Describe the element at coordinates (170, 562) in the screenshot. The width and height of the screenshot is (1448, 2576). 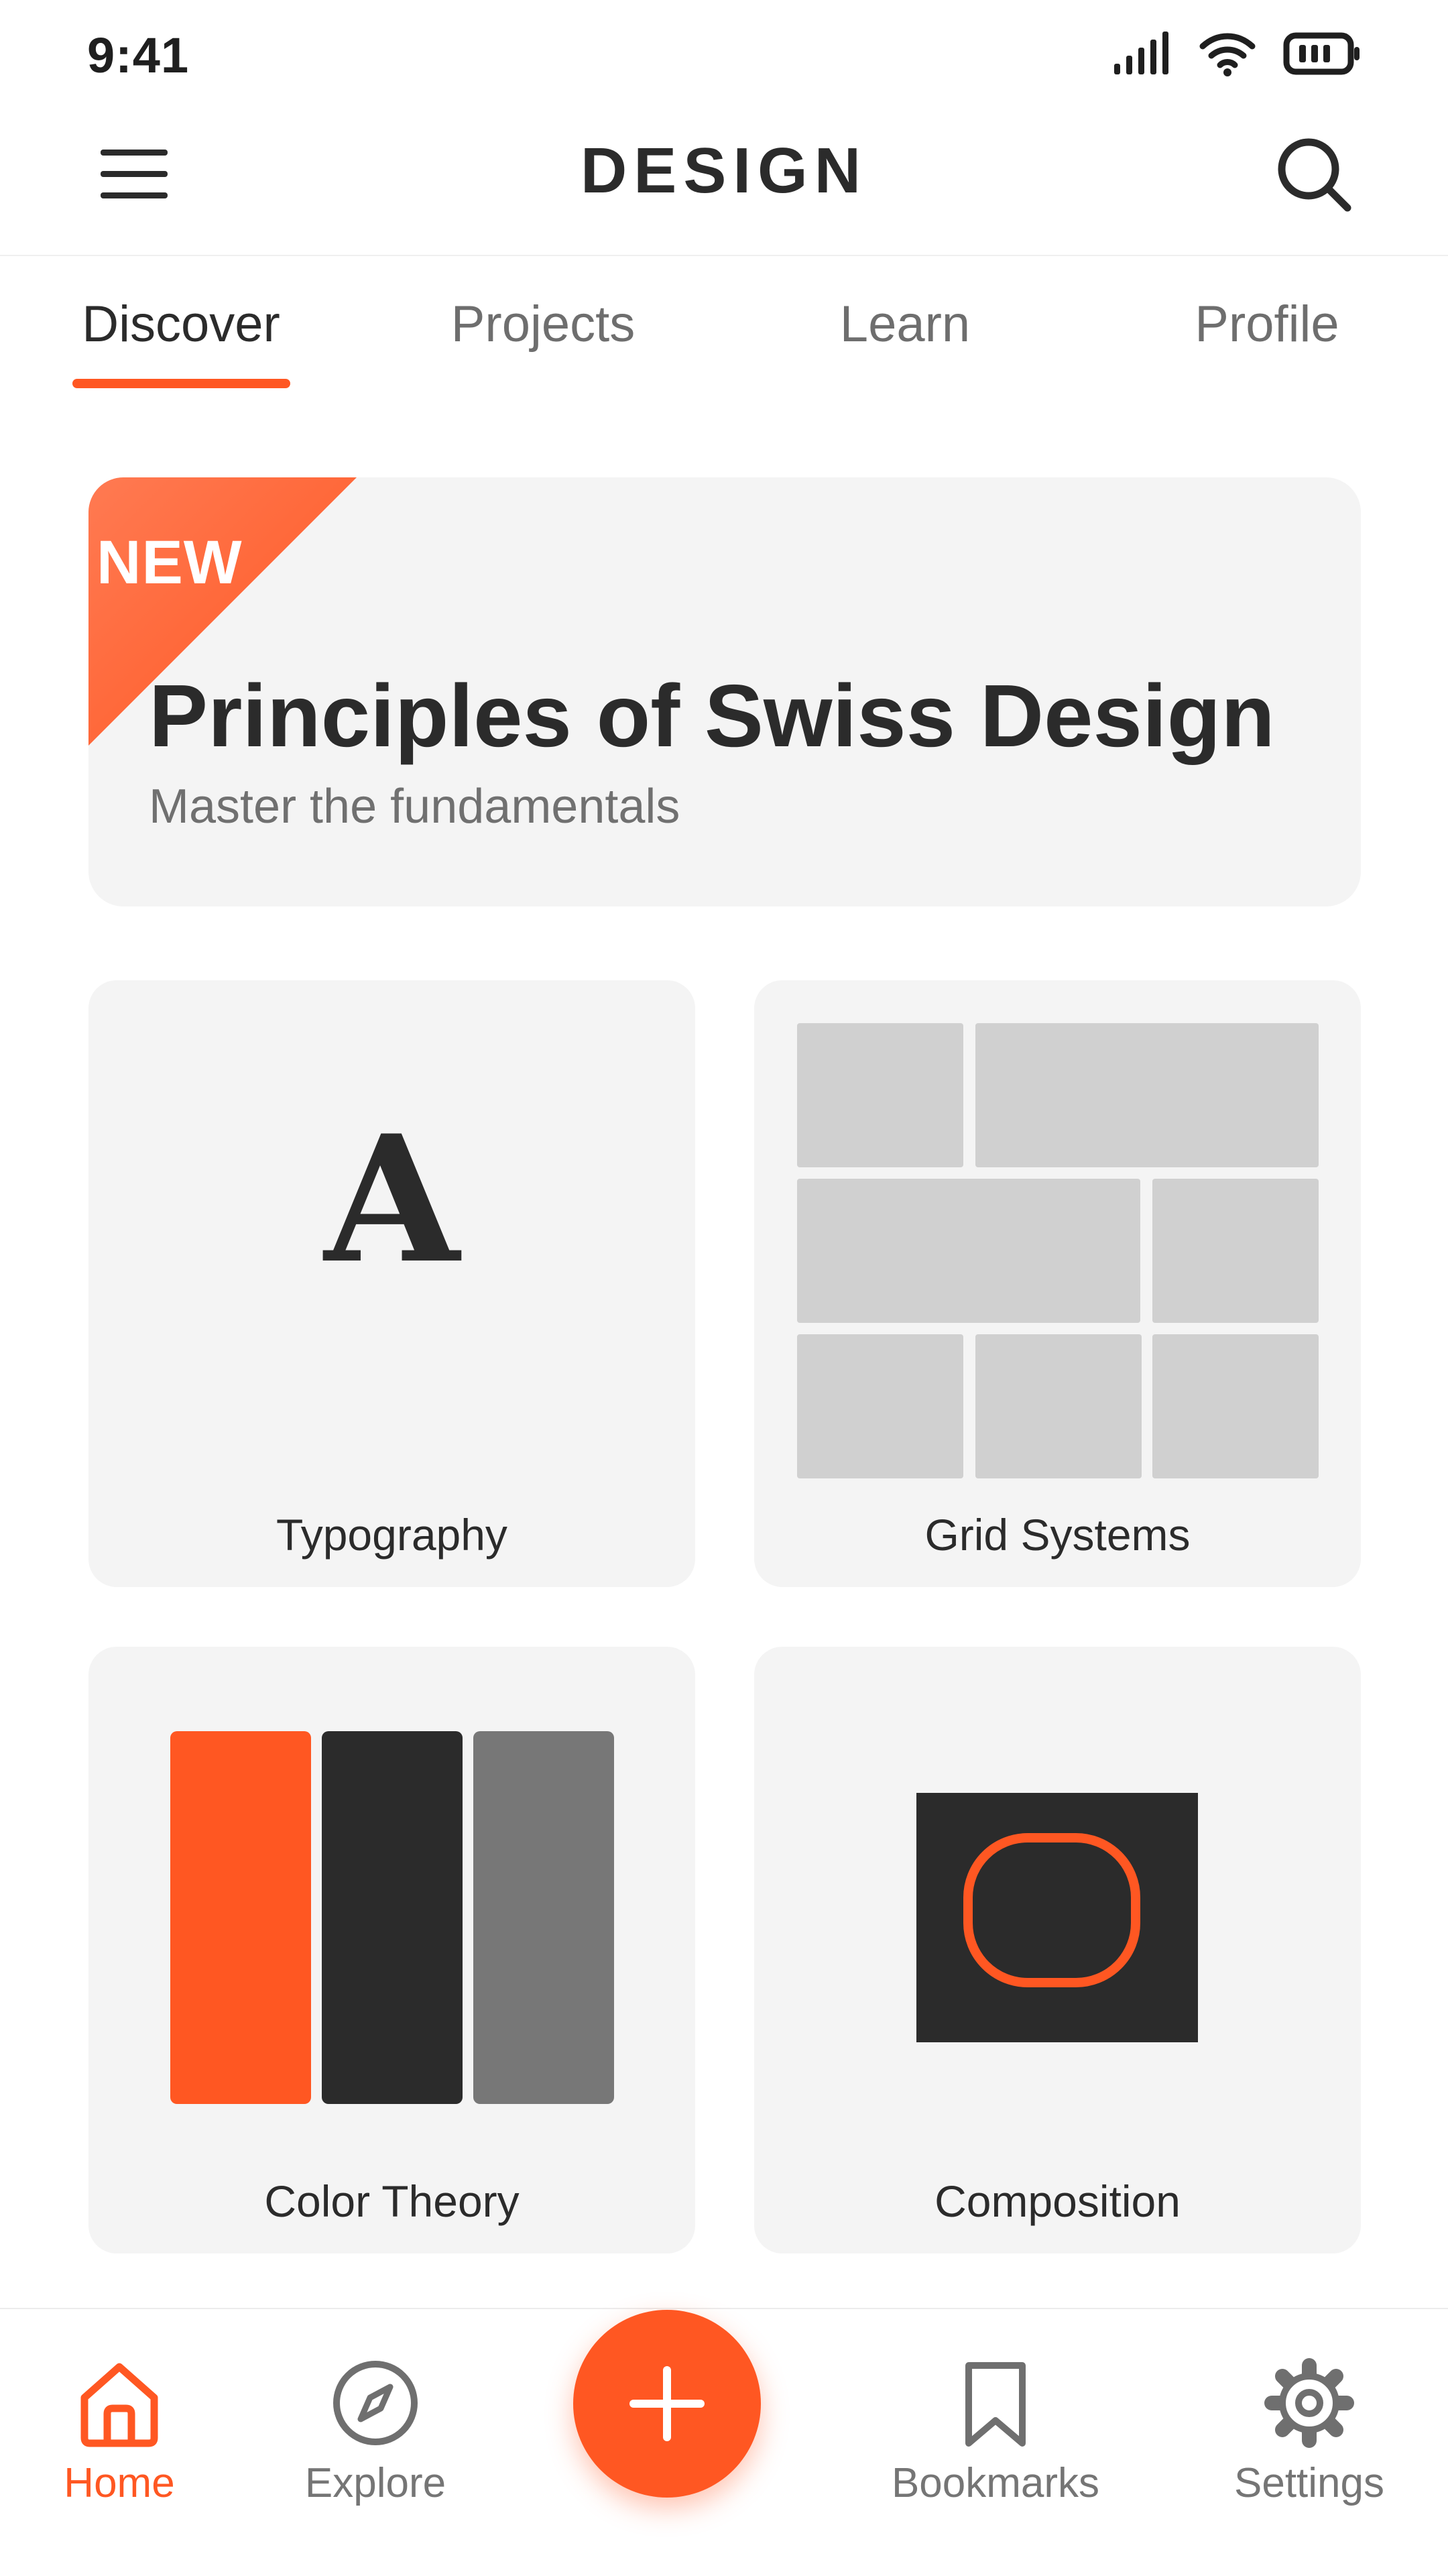
I see `new-badge: NEW` at that location.